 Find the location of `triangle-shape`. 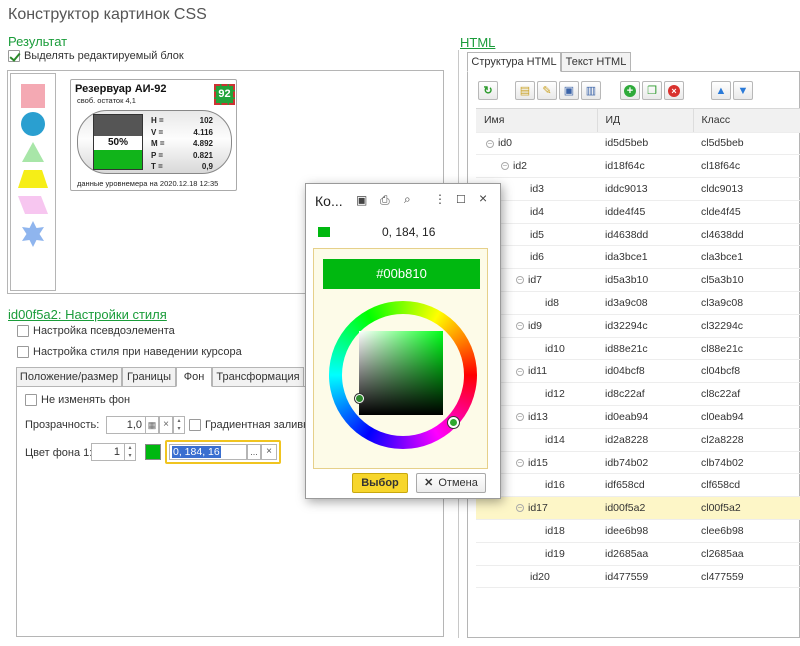

triangle-shape is located at coordinates (33, 152).